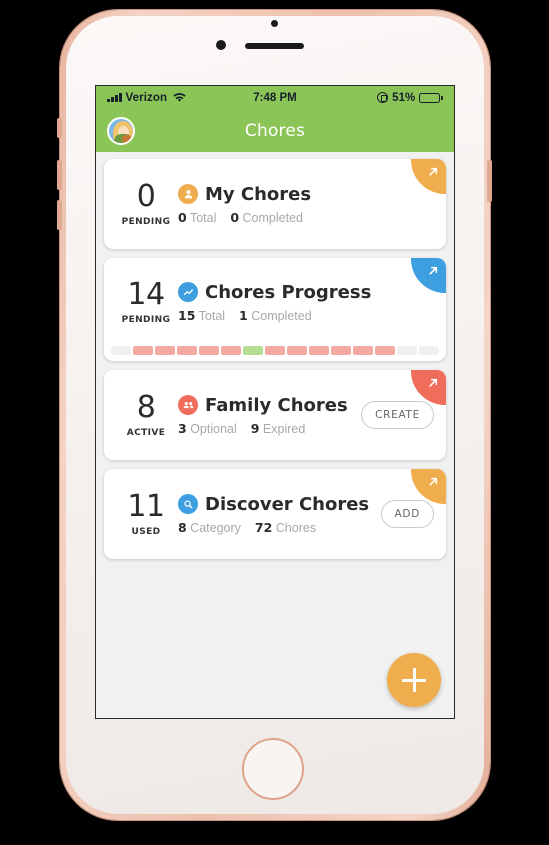 The width and height of the screenshot is (549, 845). I want to click on card-stat-block: 11 USED, so click(145, 512).